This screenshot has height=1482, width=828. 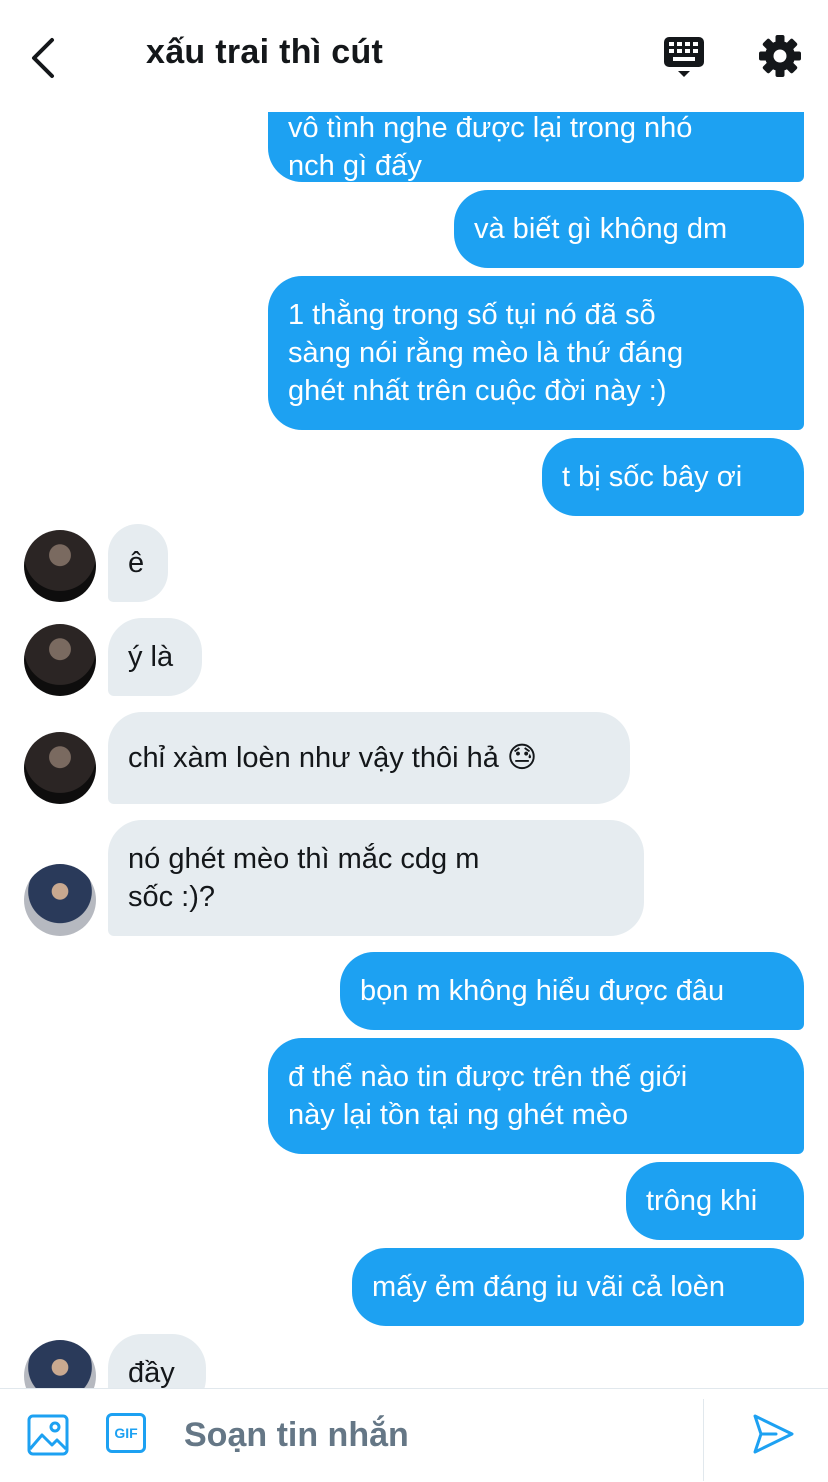 What do you see at coordinates (43, 58) in the screenshot?
I see `chevron-left-icon` at bounding box center [43, 58].